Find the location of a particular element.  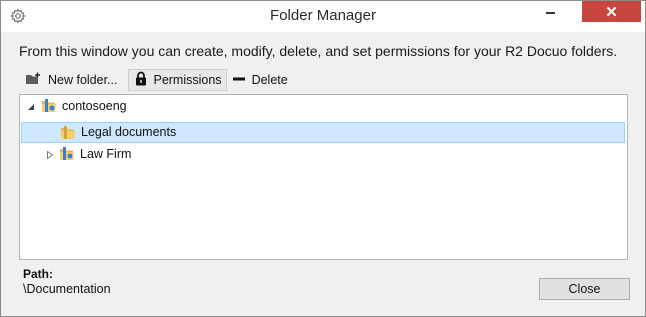

tree-item-label: contosoeng is located at coordinates (94, 106).